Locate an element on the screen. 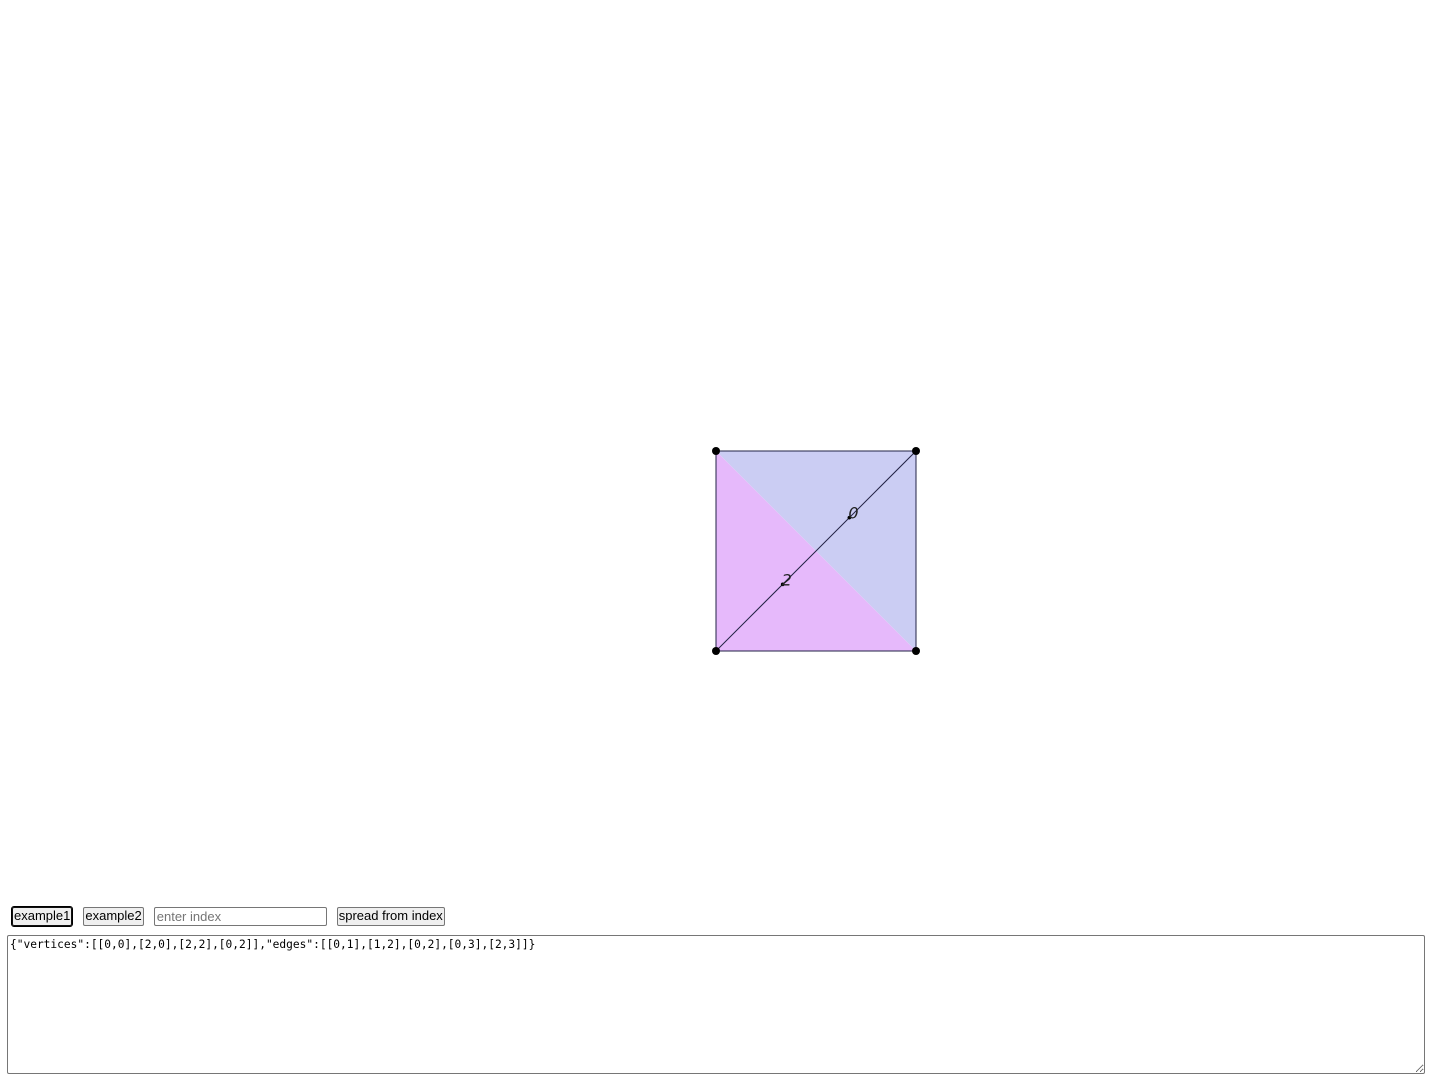  face-label-2: 2 is located at coordinates (787, 579).